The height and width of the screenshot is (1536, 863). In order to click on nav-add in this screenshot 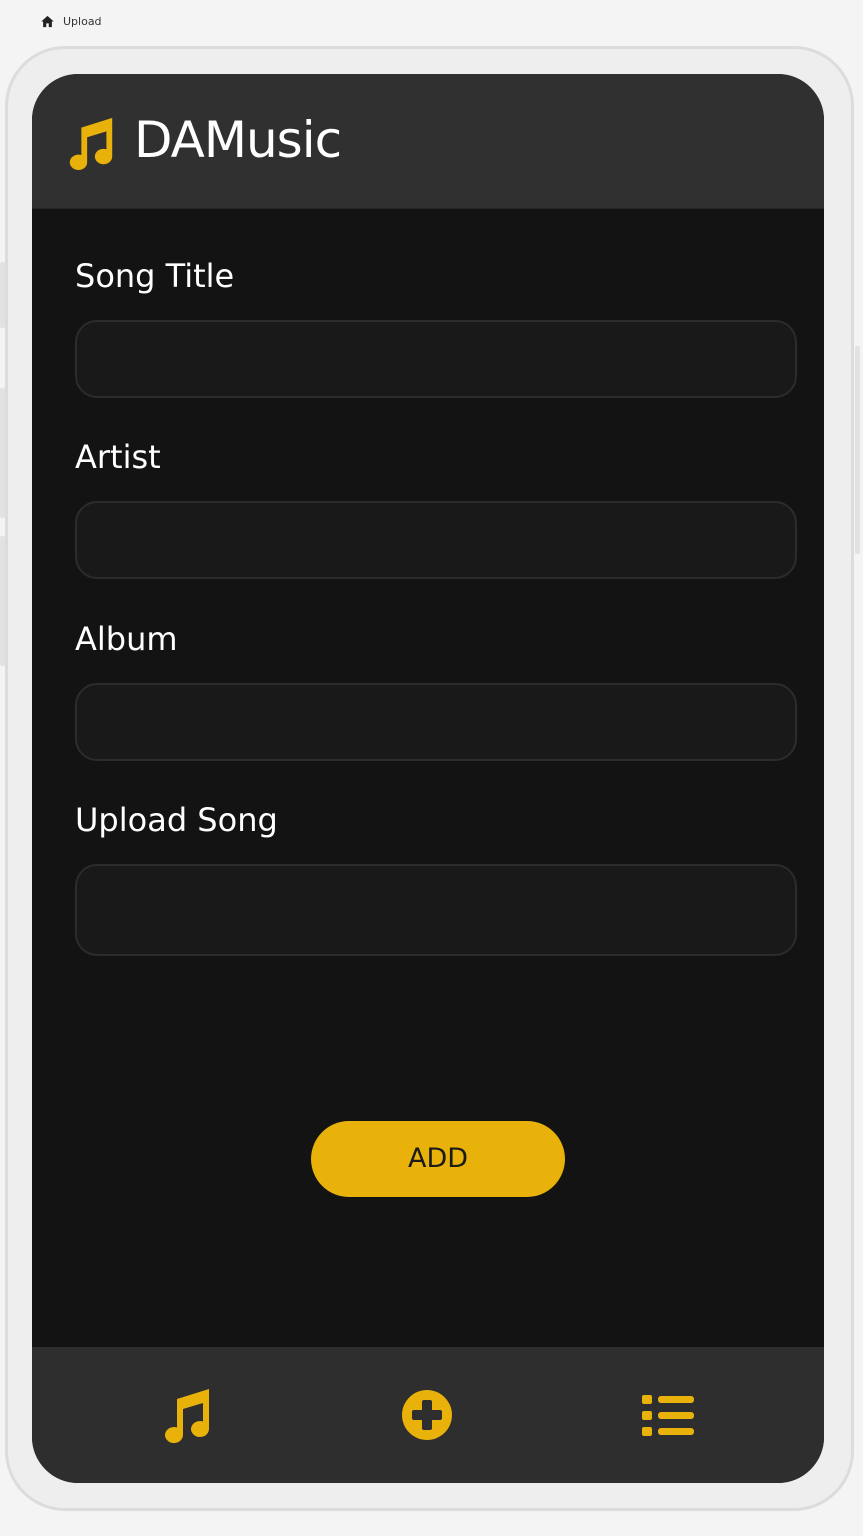, I will do `click(427, 1415)`.